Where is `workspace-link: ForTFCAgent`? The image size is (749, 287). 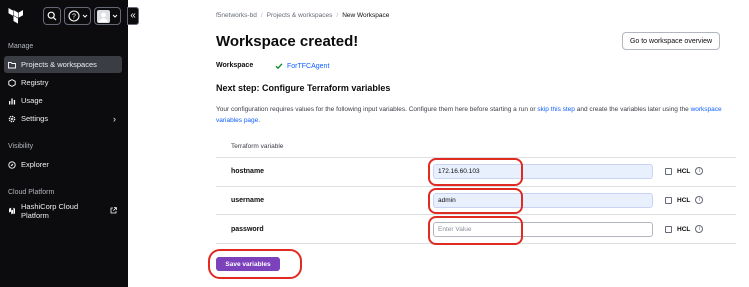
workspace-link: ForTFCAgent is located at coordinates (302, 66).